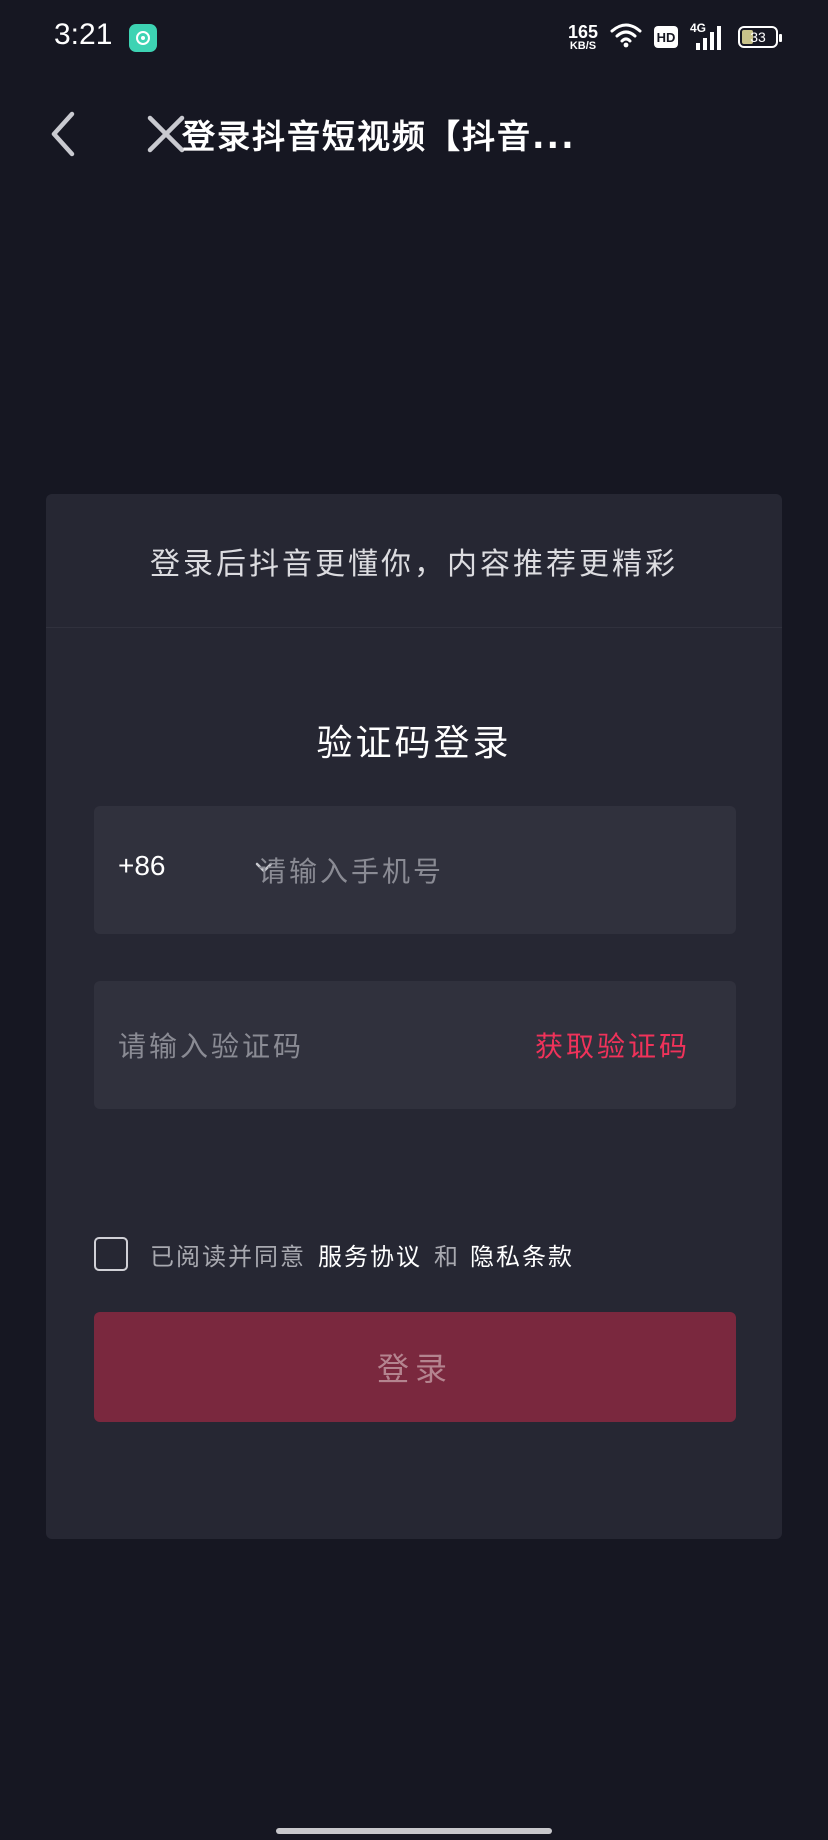 Image resolution: width=828 pixels, height=1840 pixels. I want to click on phone-input: 请输入手机号, so click(351, 870).